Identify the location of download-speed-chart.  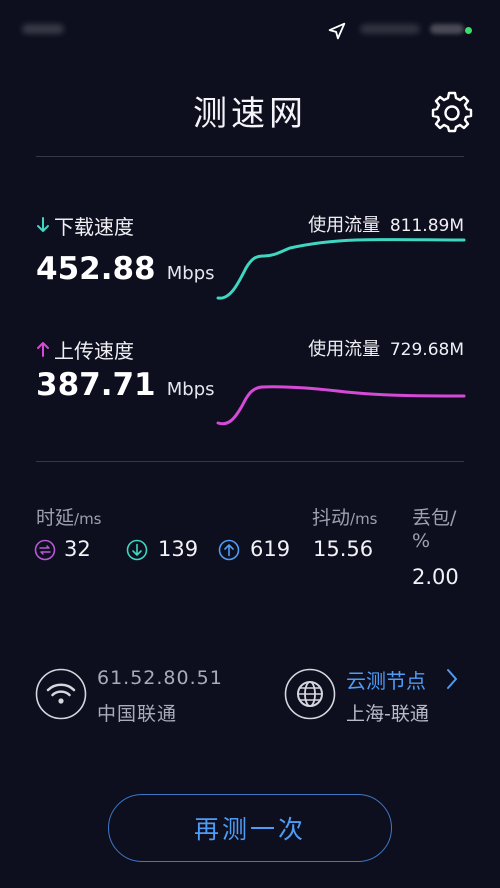
(341, 269).